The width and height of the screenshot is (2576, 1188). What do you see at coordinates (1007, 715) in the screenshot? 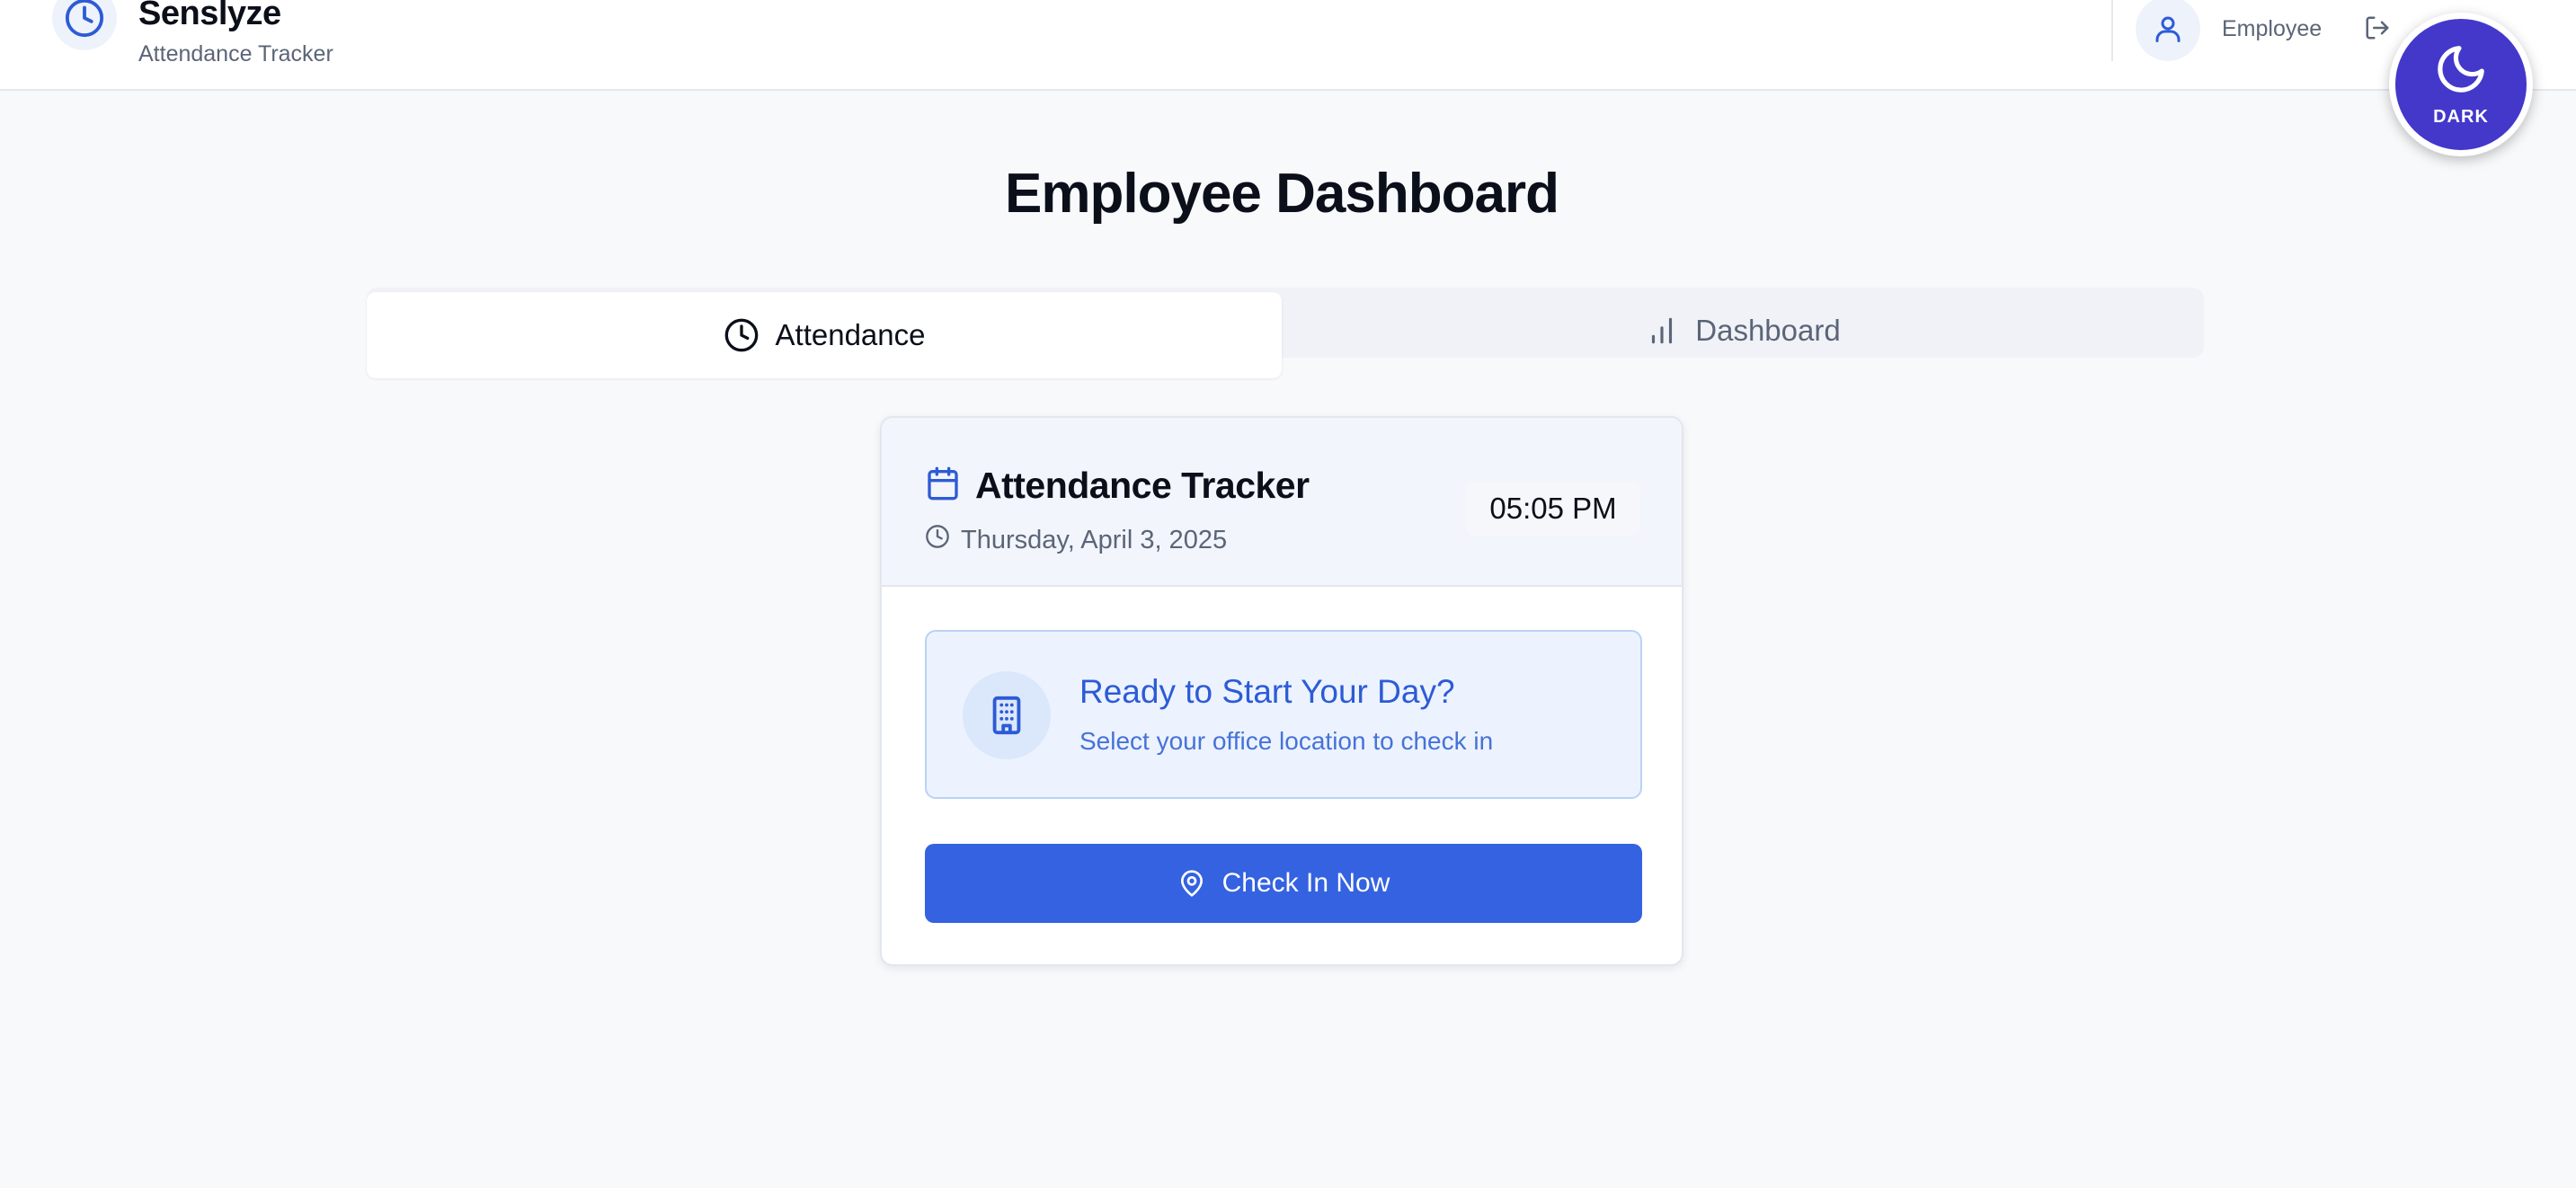
I see `building-icon` at bounding box center [1007, 715].